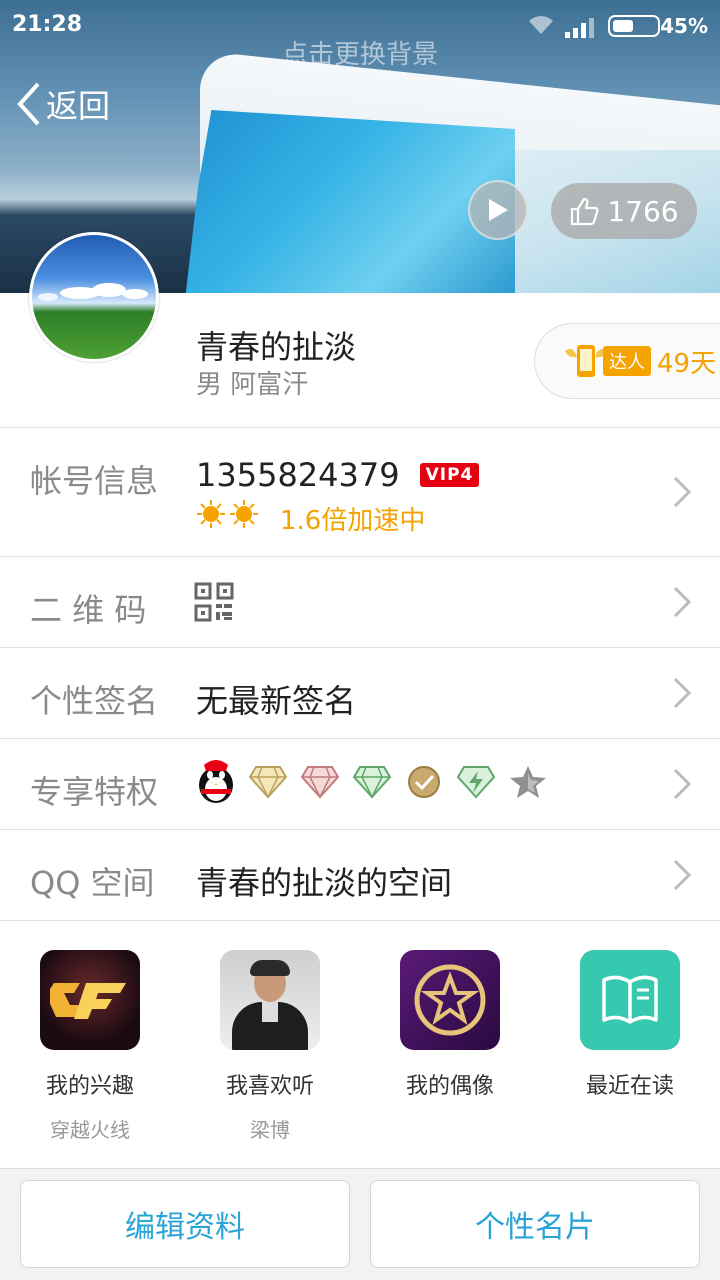  What do you see at coordinates (214, 602) in the screenshot?
I see `qrcode-icon` at bounding box center [214, 602].